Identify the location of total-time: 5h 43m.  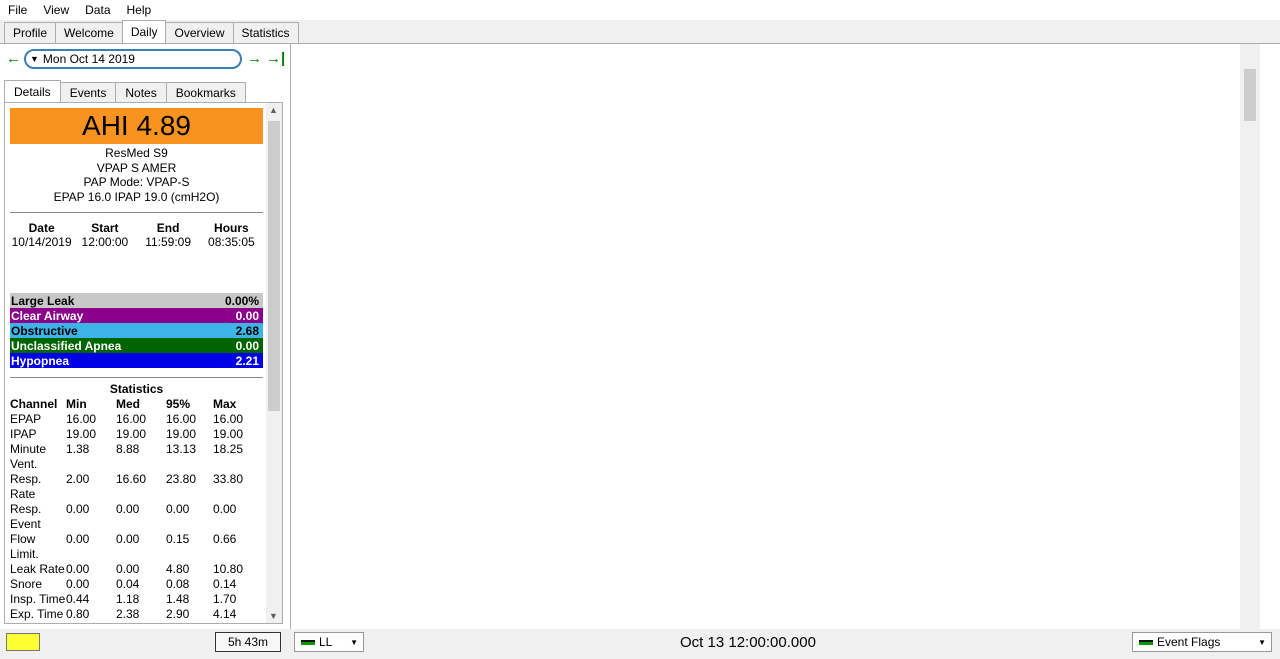
(248, 642).